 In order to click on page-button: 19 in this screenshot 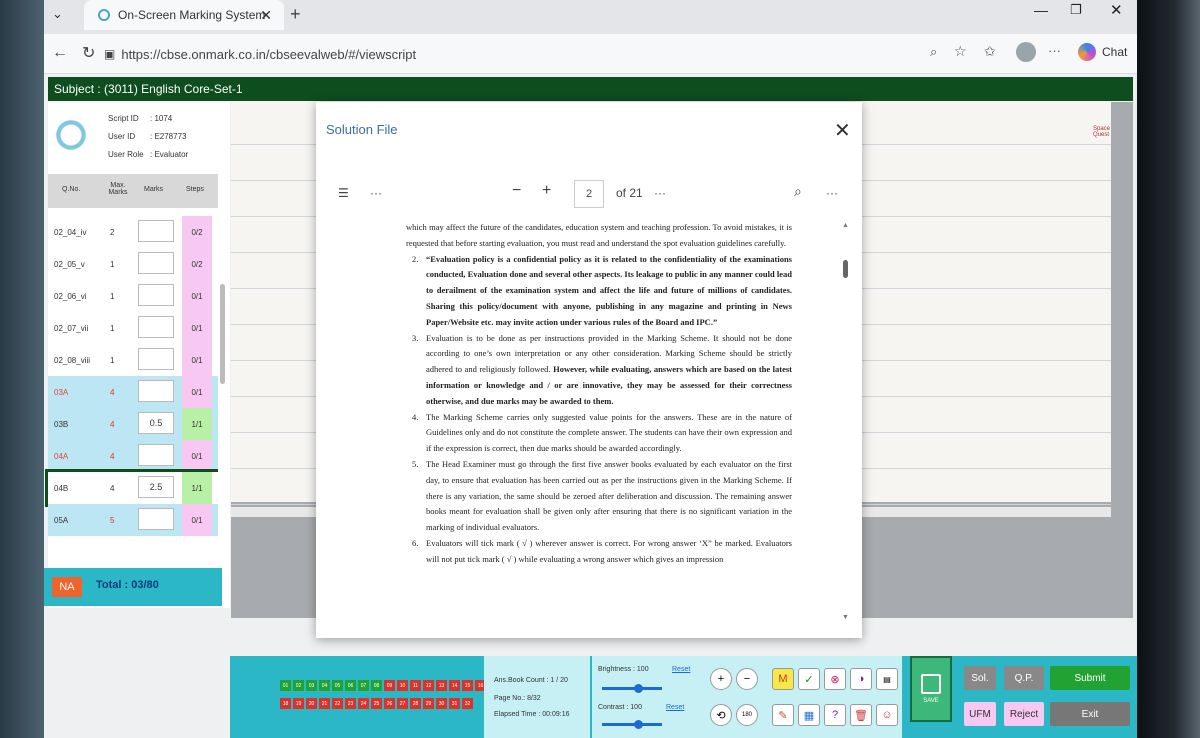, I will do `click(298, 703)`.